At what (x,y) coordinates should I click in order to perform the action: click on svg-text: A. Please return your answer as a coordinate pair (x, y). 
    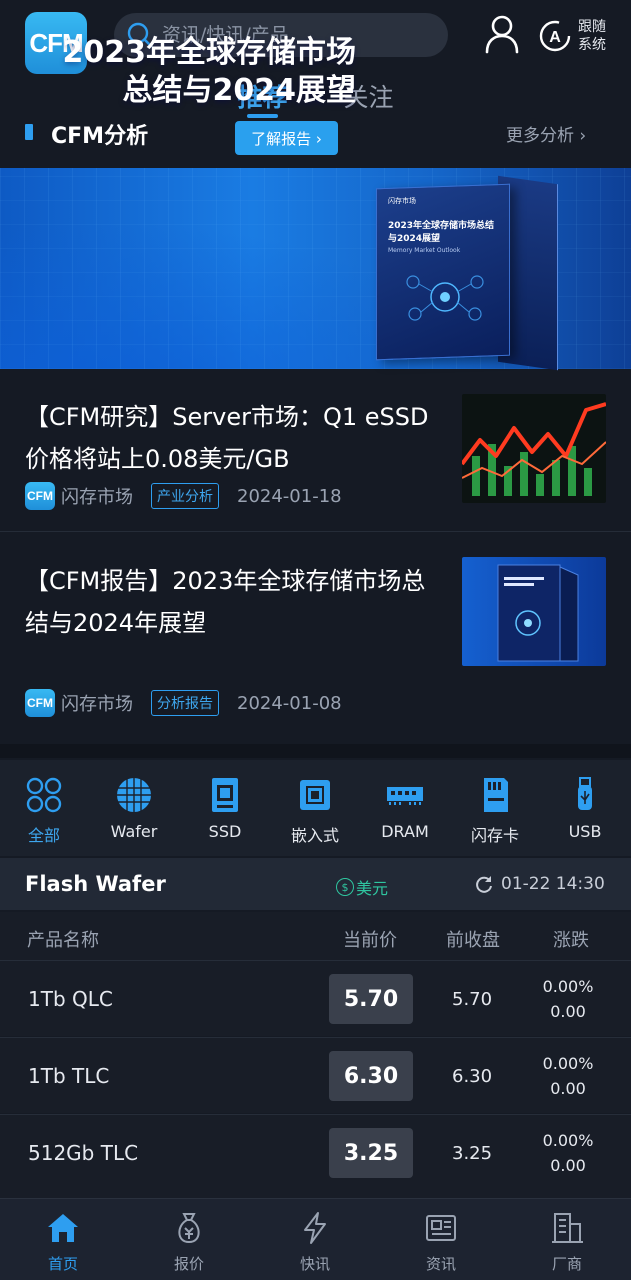
    Looking at the image, I should click on (555, 37).